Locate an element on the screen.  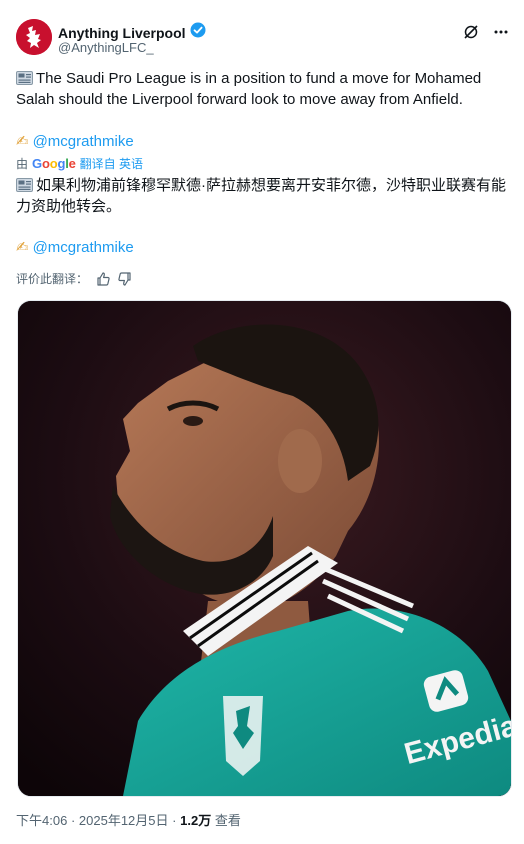
grok-icon is located at coordinates (471, 32).